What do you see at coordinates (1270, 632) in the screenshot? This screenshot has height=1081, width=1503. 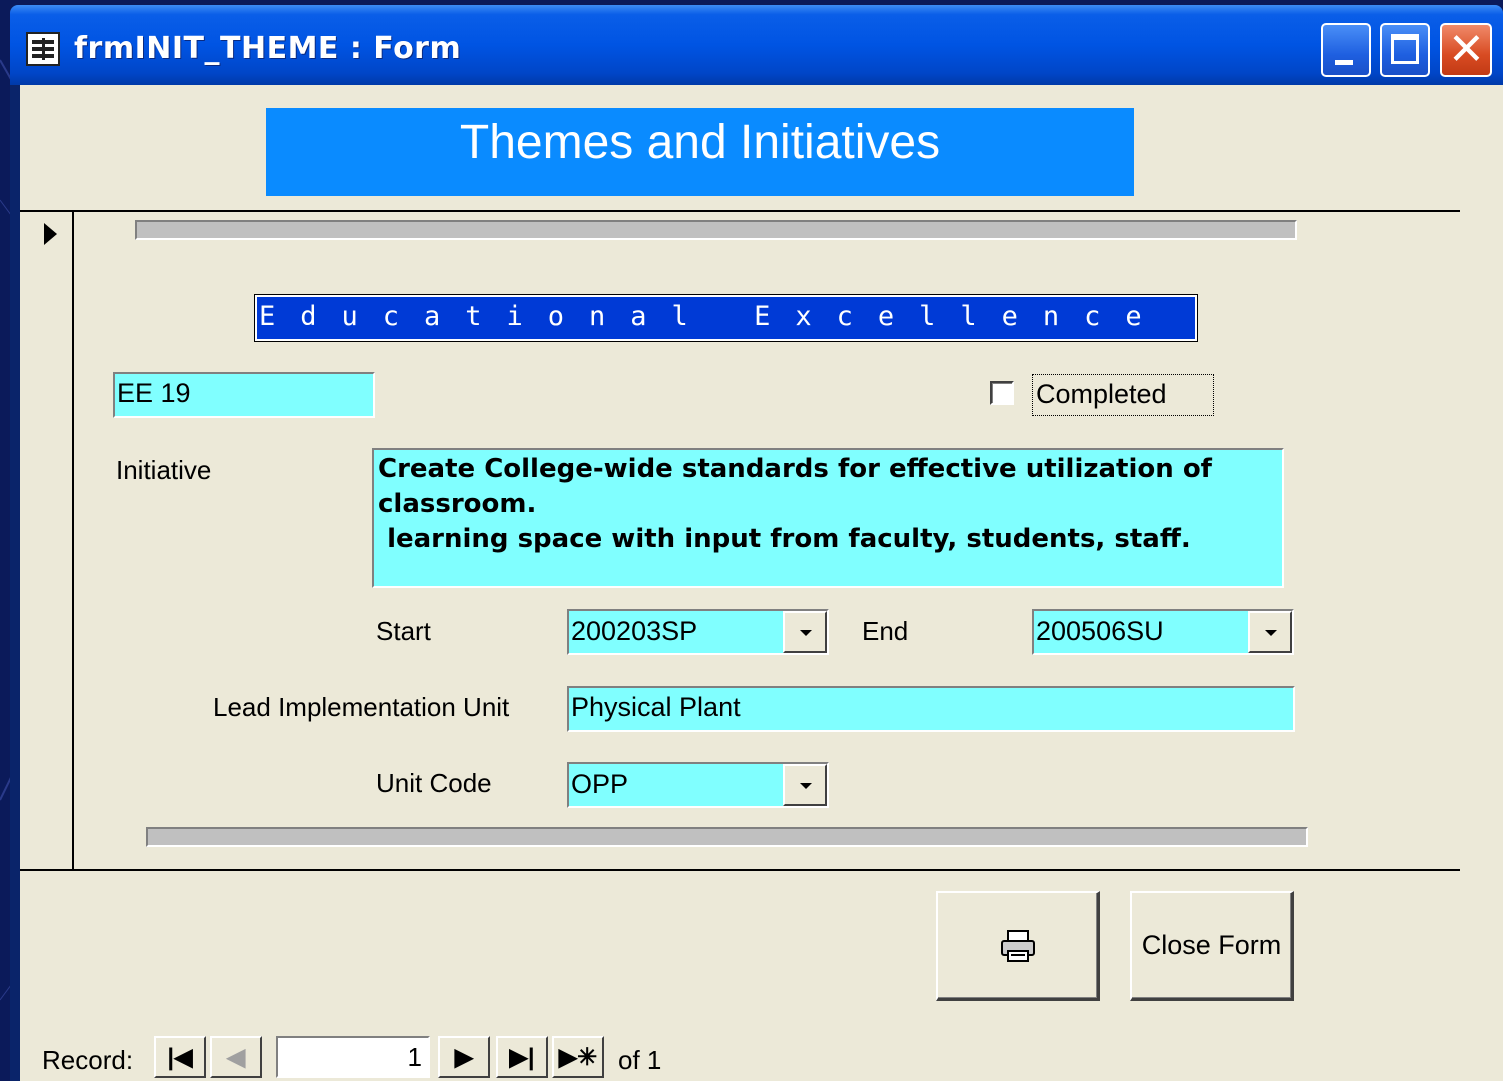 I see `end-dropdown-button` at bounding box center [1270, 632].